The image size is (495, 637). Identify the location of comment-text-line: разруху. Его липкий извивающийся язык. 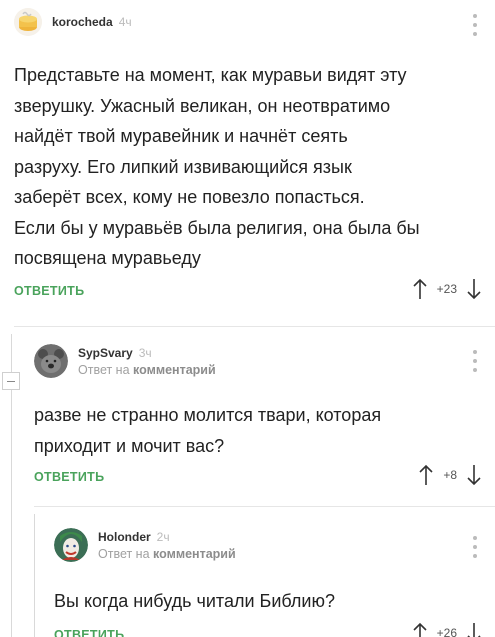
(183, 166).